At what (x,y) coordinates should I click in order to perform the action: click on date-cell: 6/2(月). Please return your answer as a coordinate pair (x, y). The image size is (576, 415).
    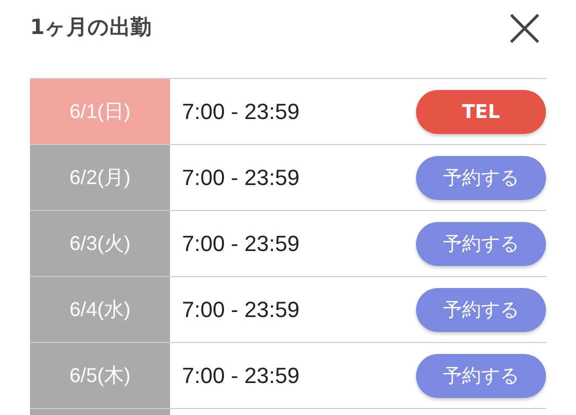
    Looking at the image, I should click on (100, 177).